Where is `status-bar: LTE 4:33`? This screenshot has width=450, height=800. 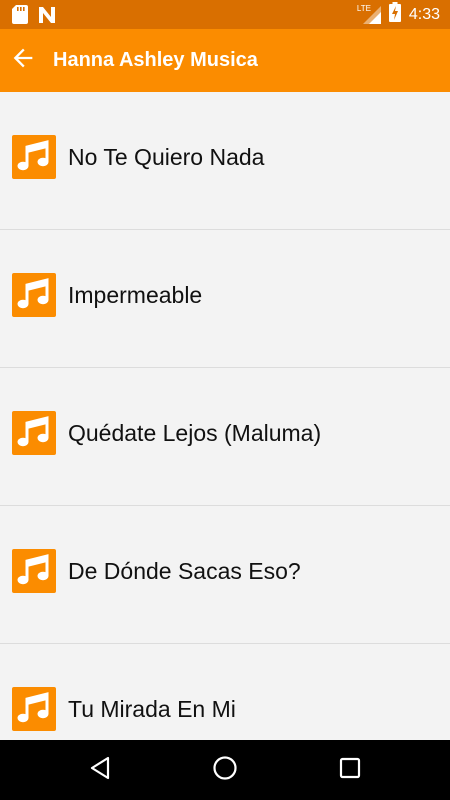 status-bar: LTE 4:33 is located at coordinates (225, 14).